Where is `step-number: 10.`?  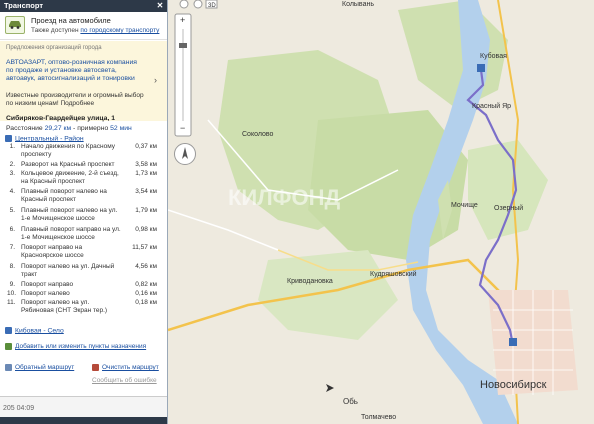
step-number: 10. is located at coordinates (12, 293).